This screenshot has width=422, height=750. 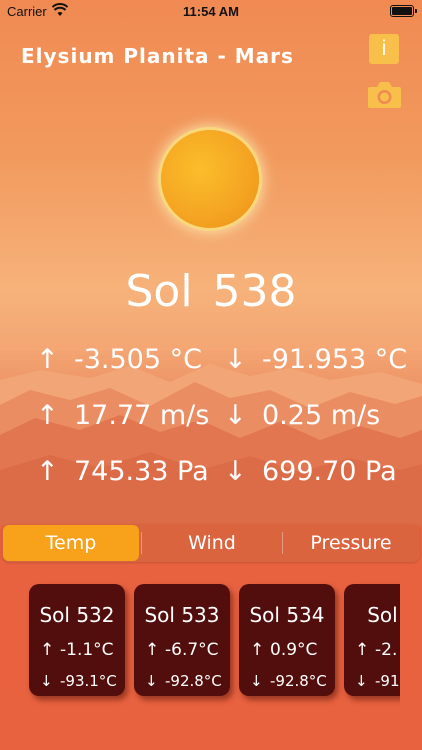 I want to click on card-low: ↓ -91, so click(x=377, y=681).